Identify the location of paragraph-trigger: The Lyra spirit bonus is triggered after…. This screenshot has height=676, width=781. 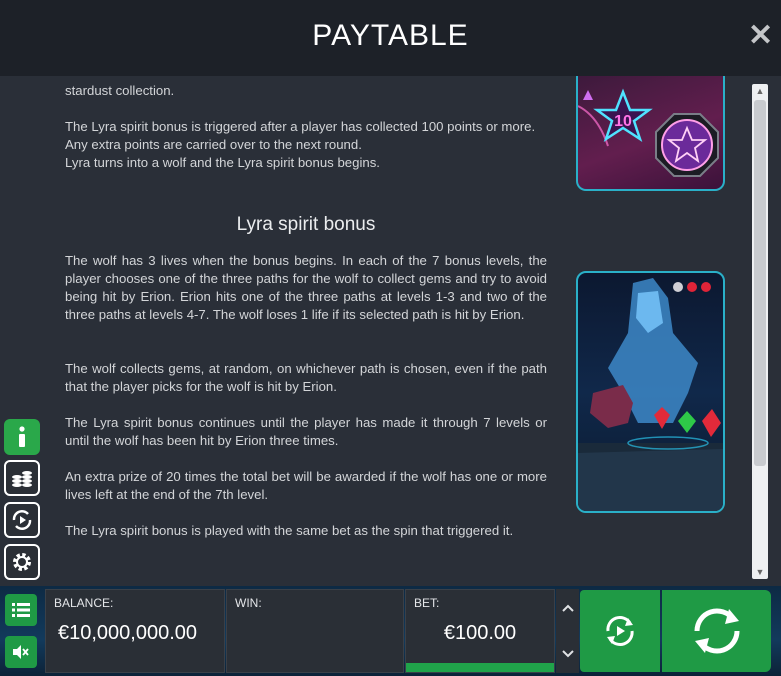
(300, 135).